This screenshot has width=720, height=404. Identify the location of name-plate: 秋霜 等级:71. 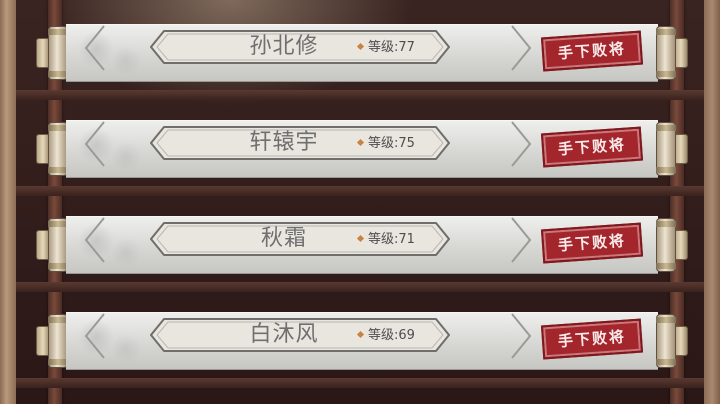
(300, 239).